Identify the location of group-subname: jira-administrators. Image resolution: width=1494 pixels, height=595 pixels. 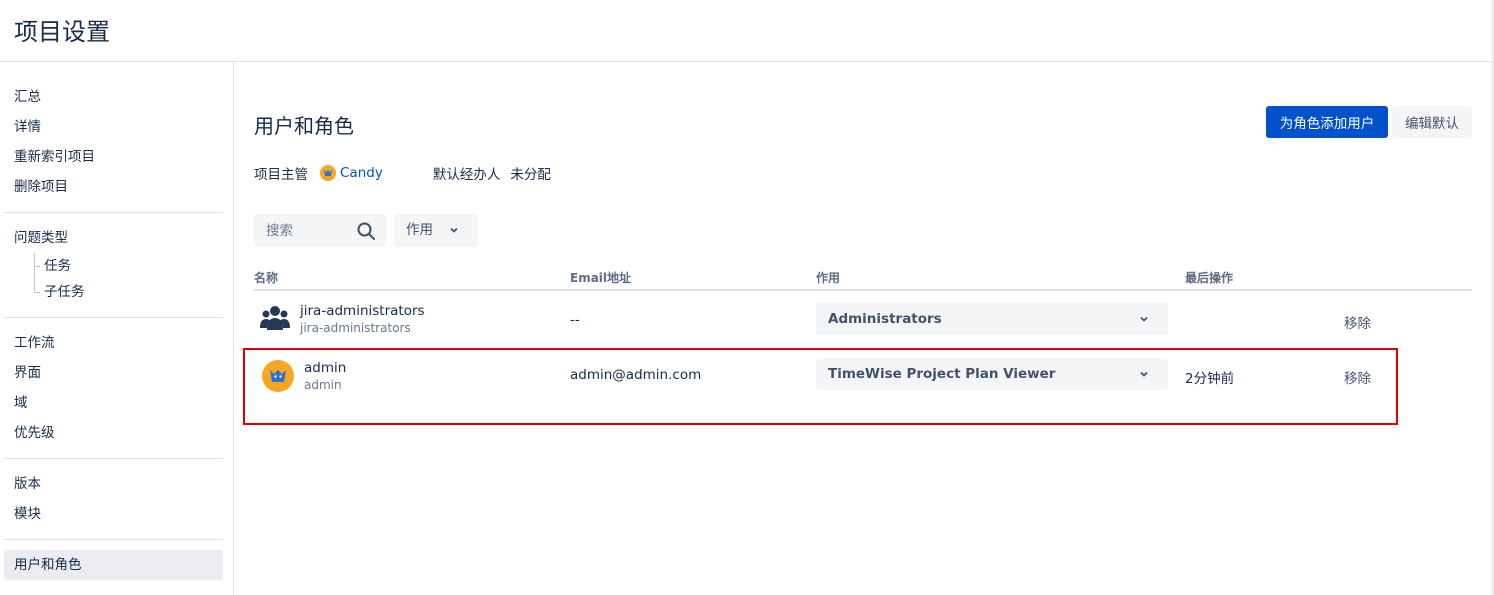
(355, 328).